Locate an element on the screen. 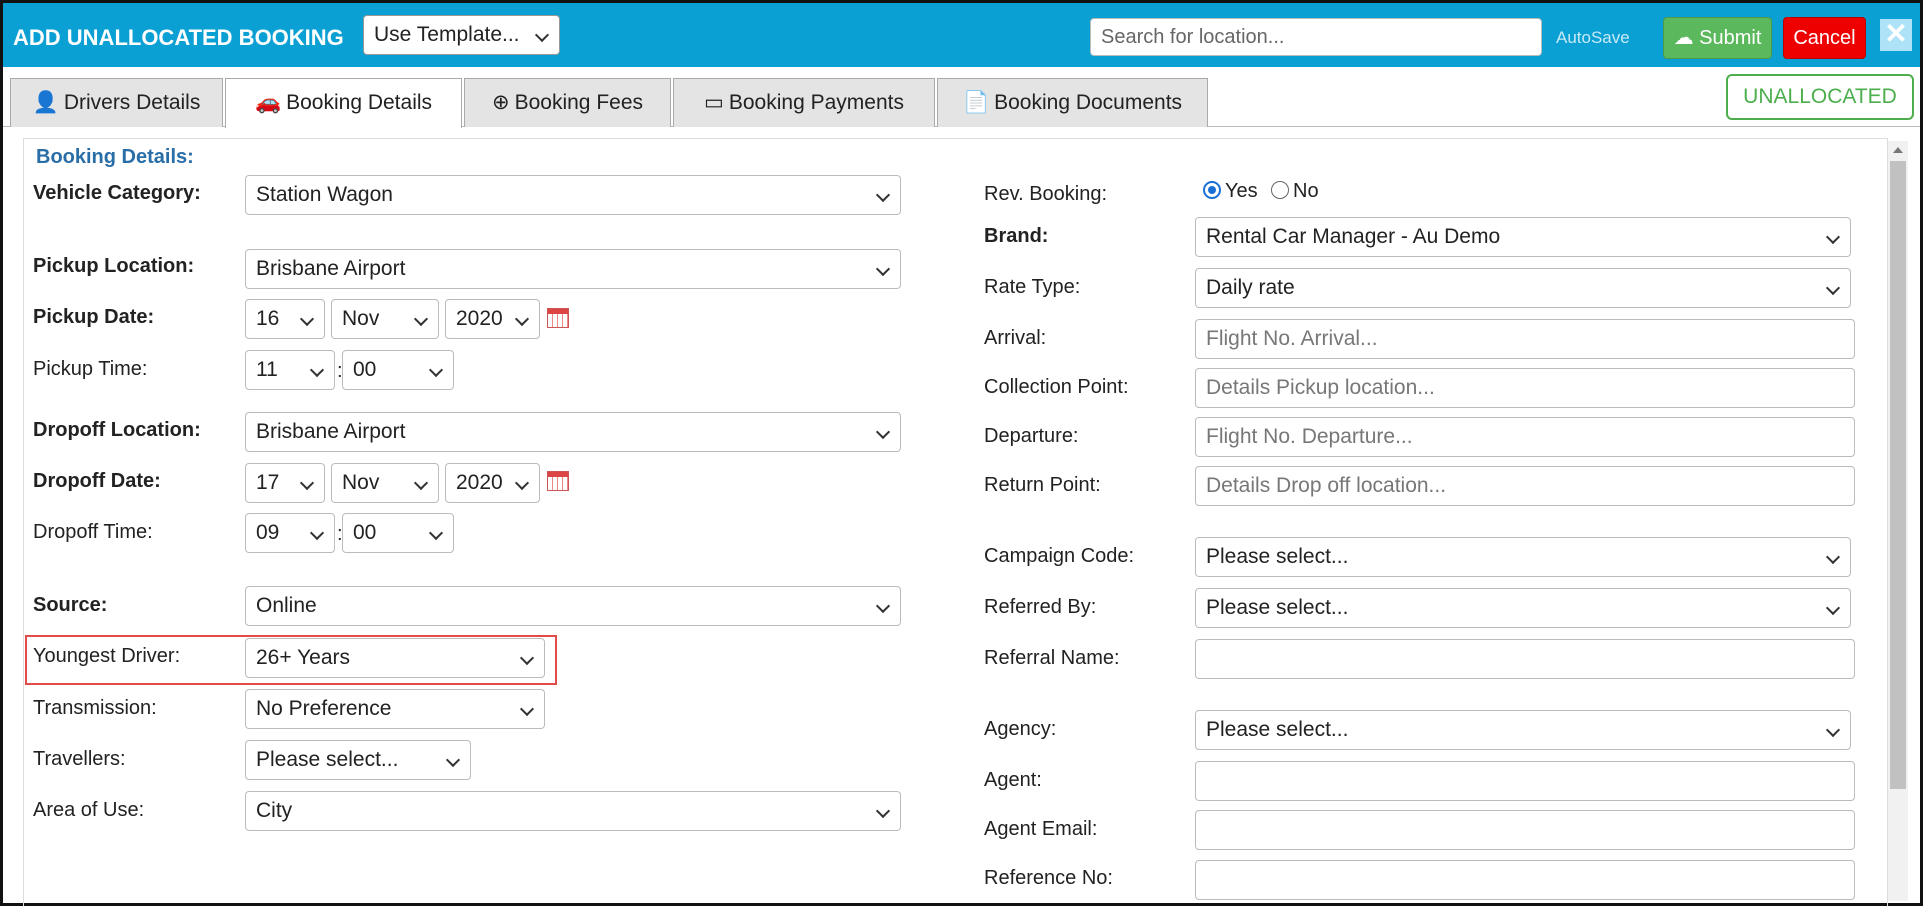 The image size is (1923, 906). rev-booking-no-label: No is located at coordinates (1306, 191).